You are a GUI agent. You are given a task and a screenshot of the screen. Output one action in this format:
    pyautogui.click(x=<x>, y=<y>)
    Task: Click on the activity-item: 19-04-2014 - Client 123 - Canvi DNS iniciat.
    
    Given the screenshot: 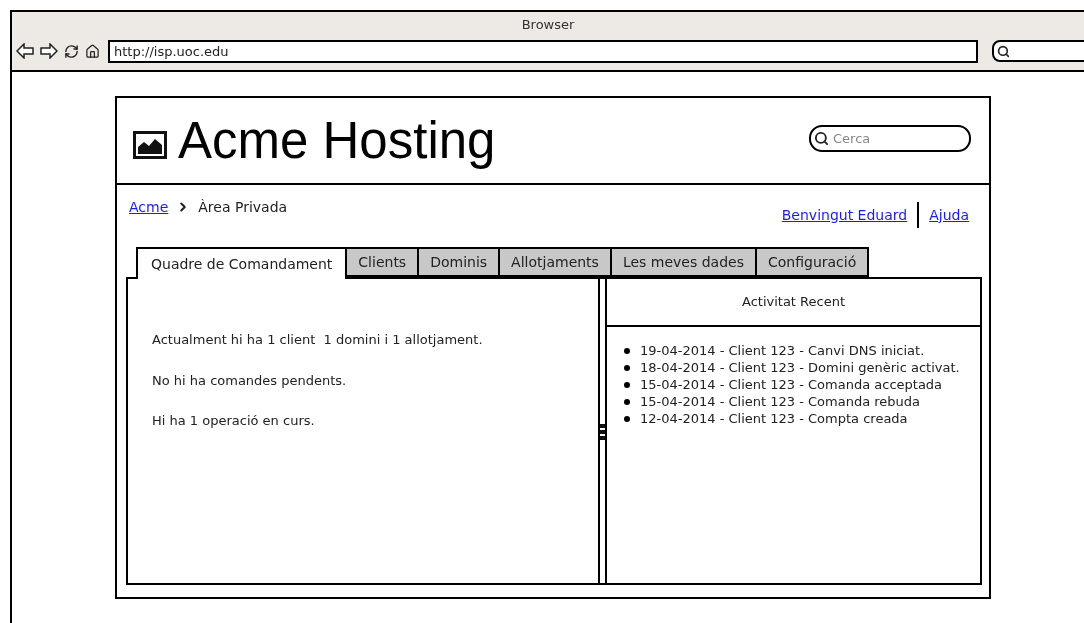 What is the action you would take?
    pyautogui.click(x=782, y=350)
    